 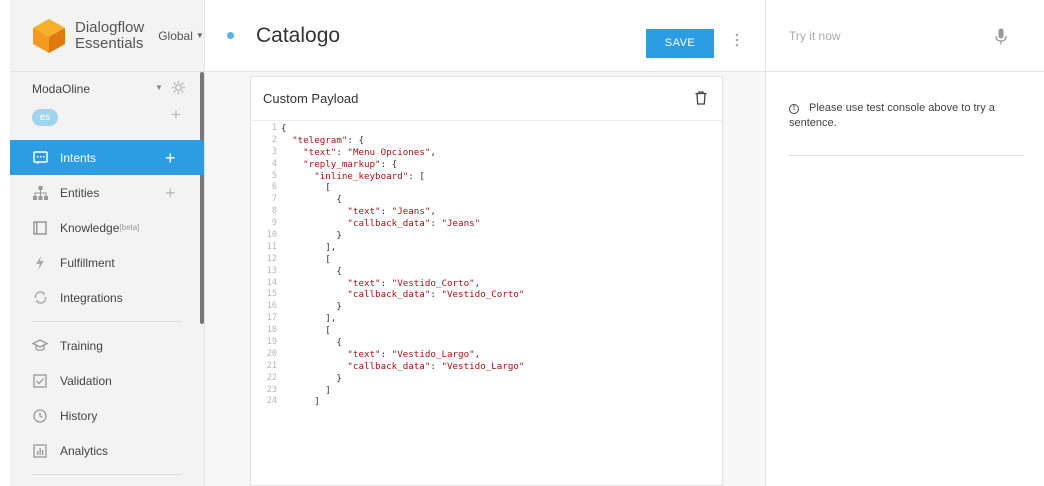 I want to click on agent-caret-down-icon: ▼, so click(x=159, y=87).